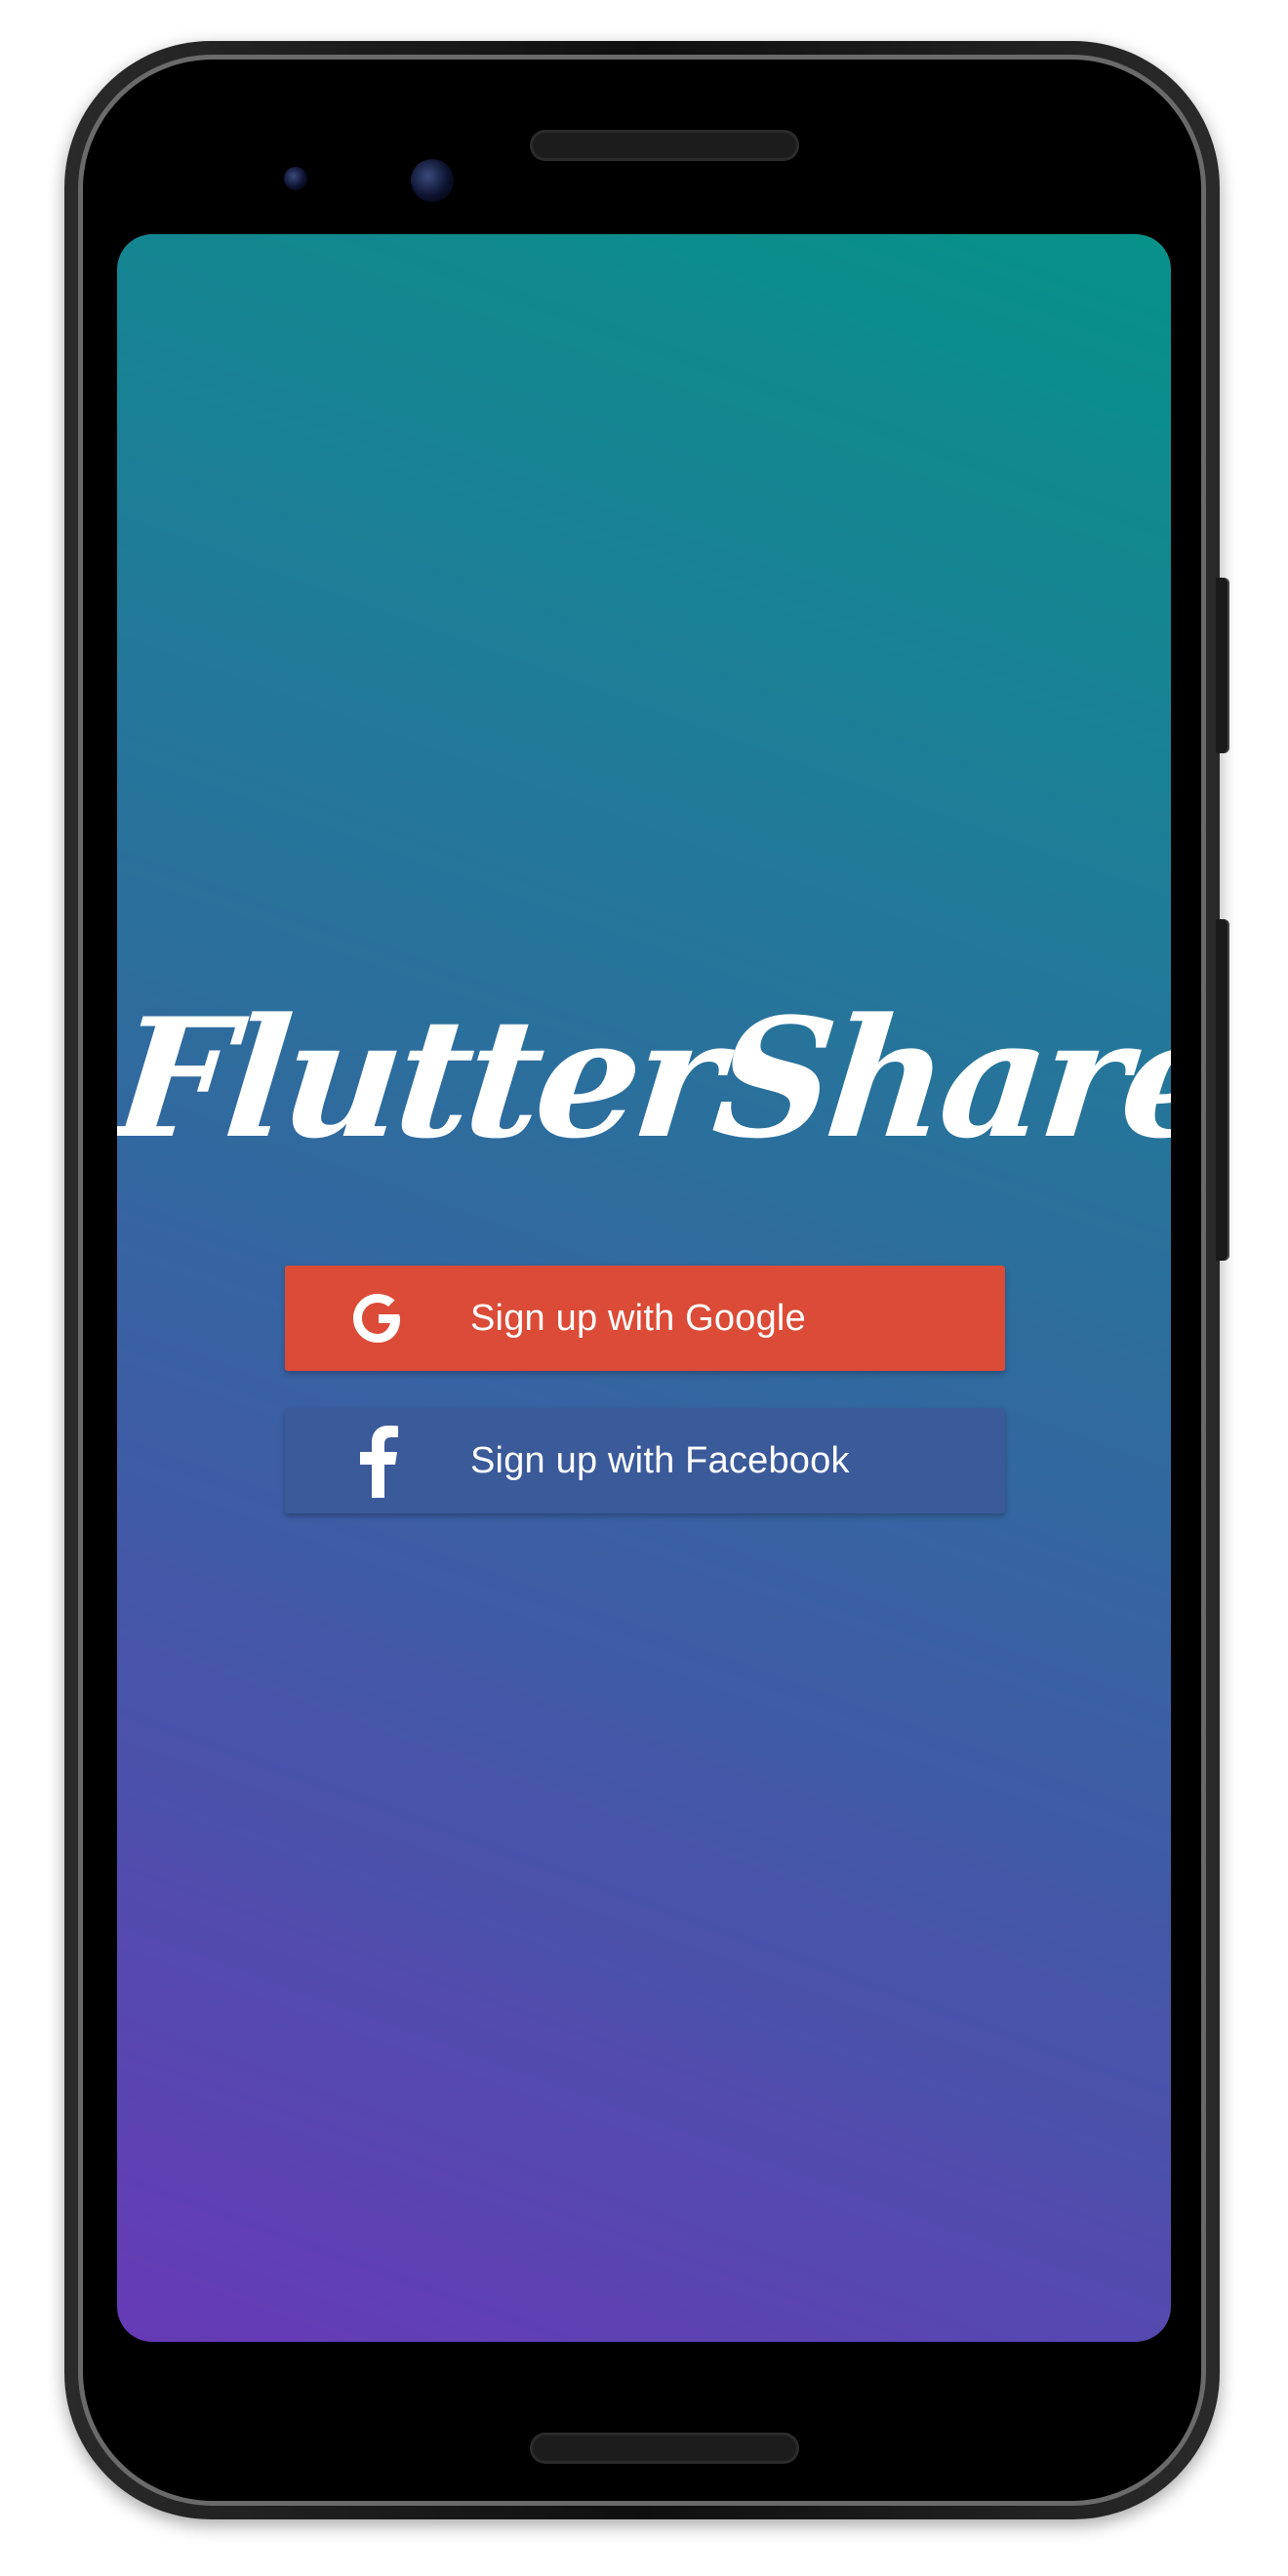 The image size is (1288, 2576). I want to click on power-button, so click(1222, 665).